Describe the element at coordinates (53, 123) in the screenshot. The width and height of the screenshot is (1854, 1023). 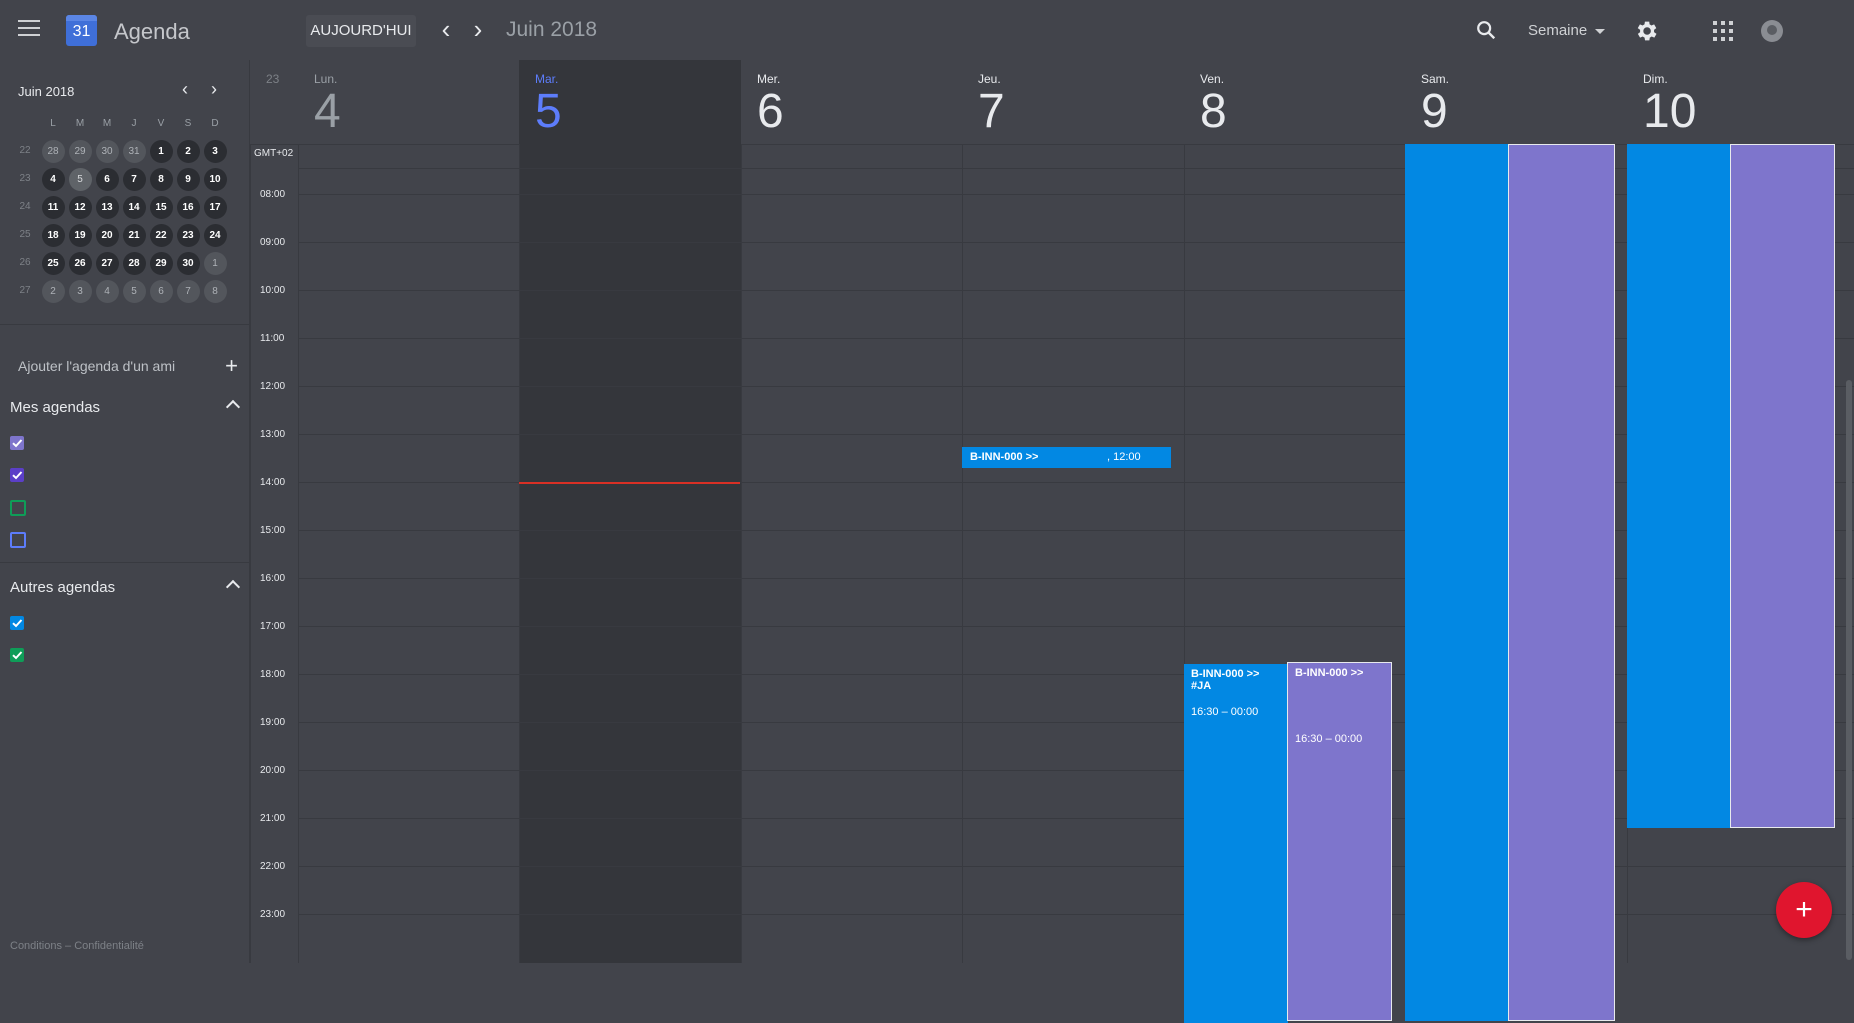
I see `mini-weekday-label: L` at that location.